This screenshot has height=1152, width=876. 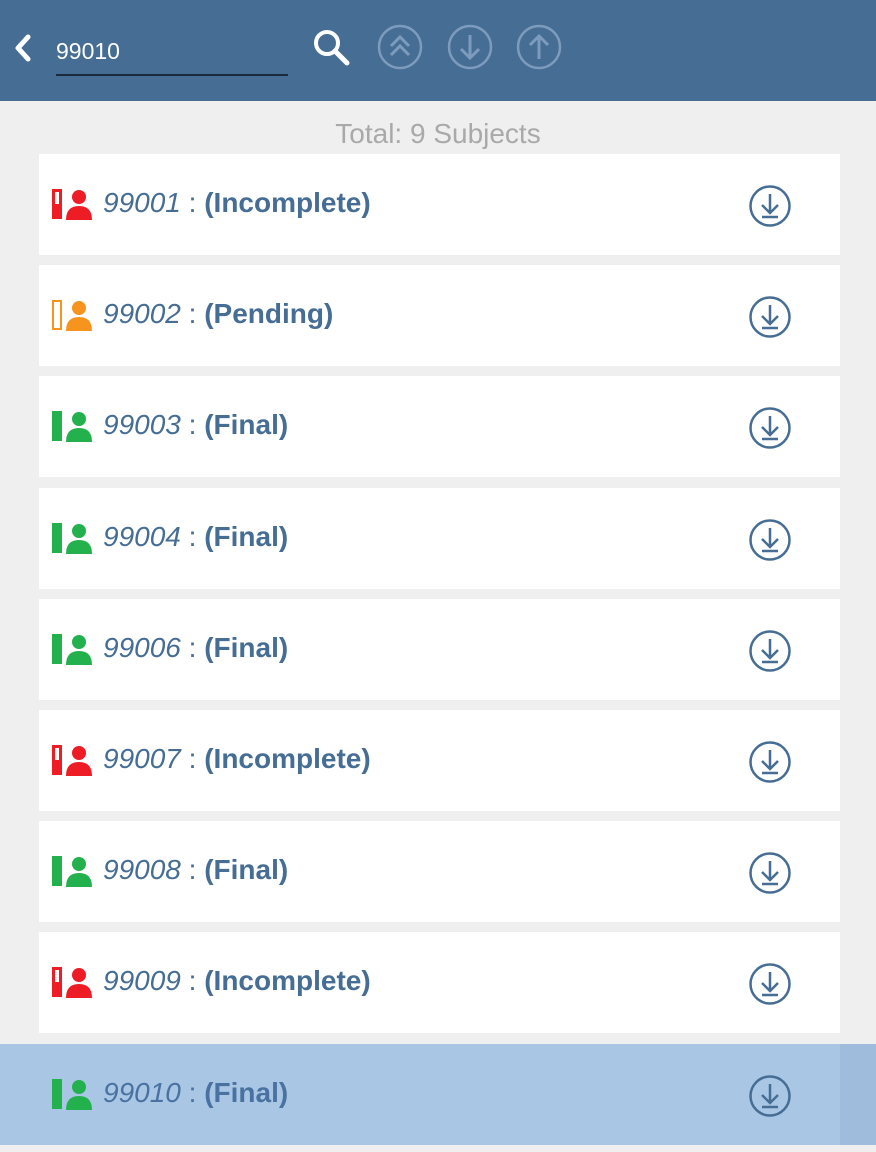 I want to click on subject-id: 99002, so click(x=142, y=313).